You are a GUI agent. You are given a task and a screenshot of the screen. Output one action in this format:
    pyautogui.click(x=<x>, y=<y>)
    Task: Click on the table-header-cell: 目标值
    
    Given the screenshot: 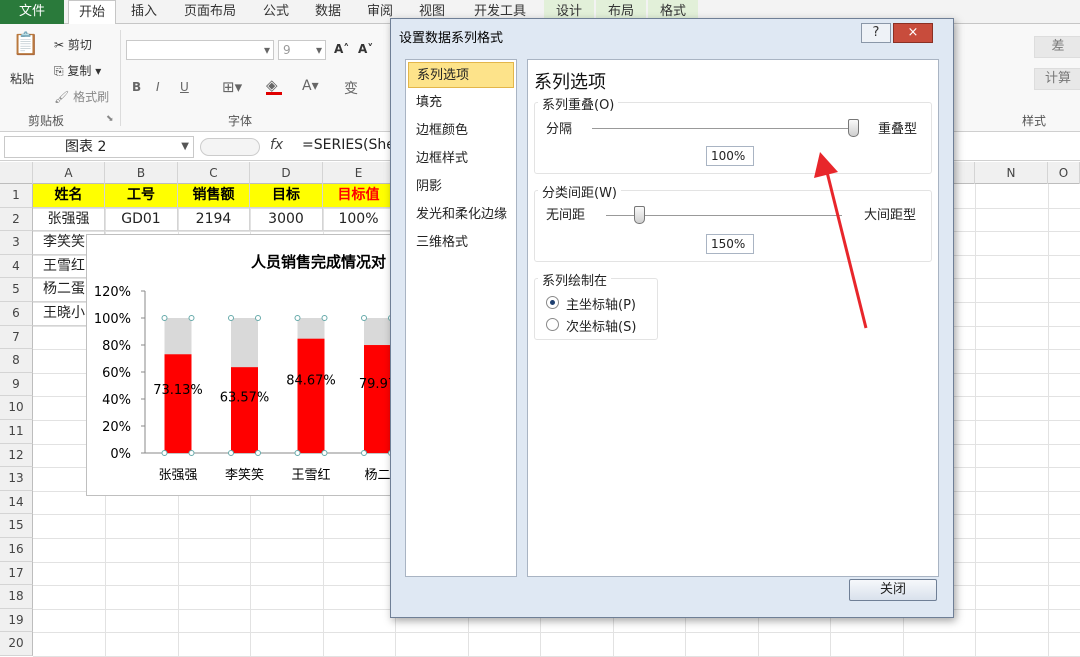 What is the action you would take?
    pyautogui.click(x=359, y=196)
    